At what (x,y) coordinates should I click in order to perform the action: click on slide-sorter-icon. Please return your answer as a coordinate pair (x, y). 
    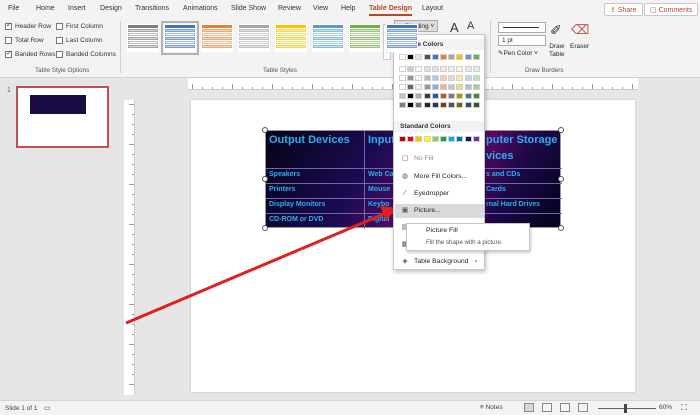
    Looking at the image, I should click on (547, 407).